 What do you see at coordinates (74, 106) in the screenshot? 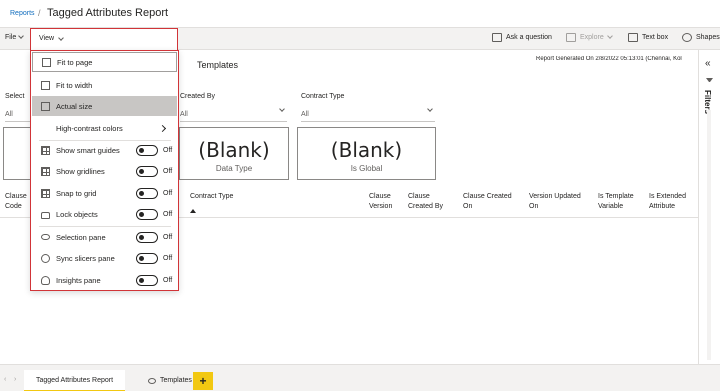
I see `menu-item-label: Actual size` at bounding box center [74, 106].